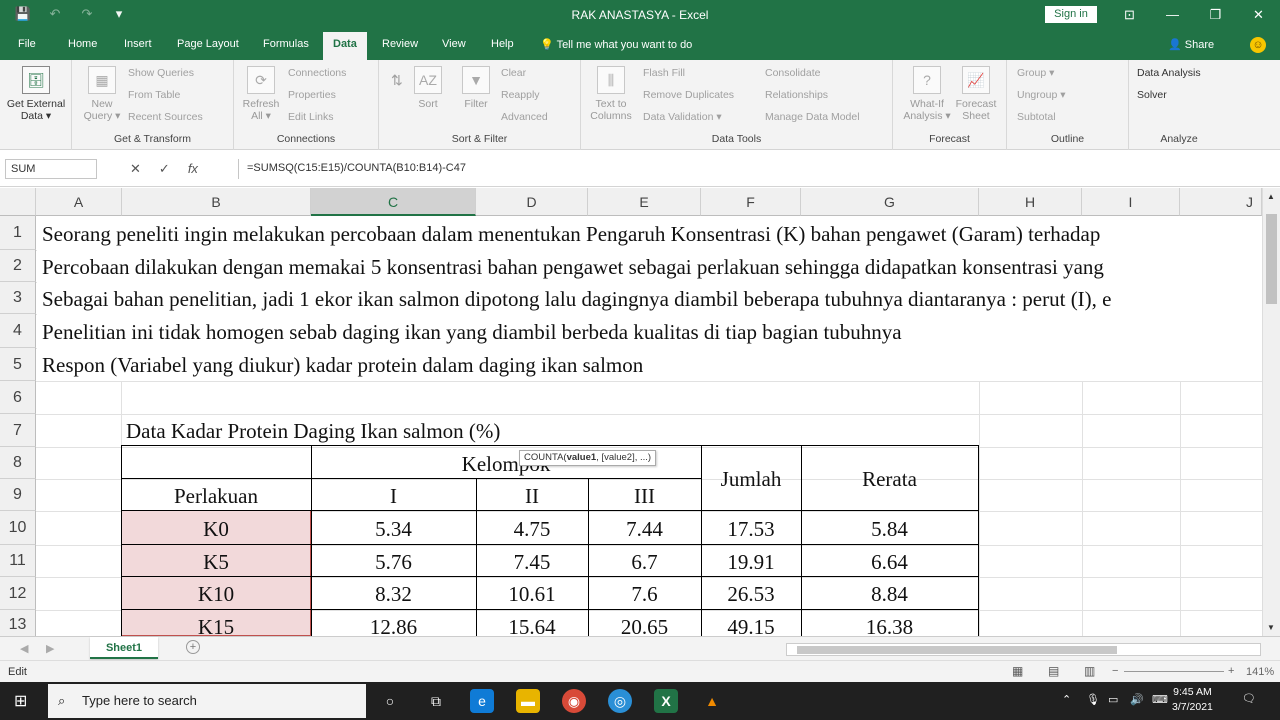 The image size is (1280, 720). Describe the element at coordinates (393, 625) in the screenshot. I see `table-cell: 12.86` at that location.